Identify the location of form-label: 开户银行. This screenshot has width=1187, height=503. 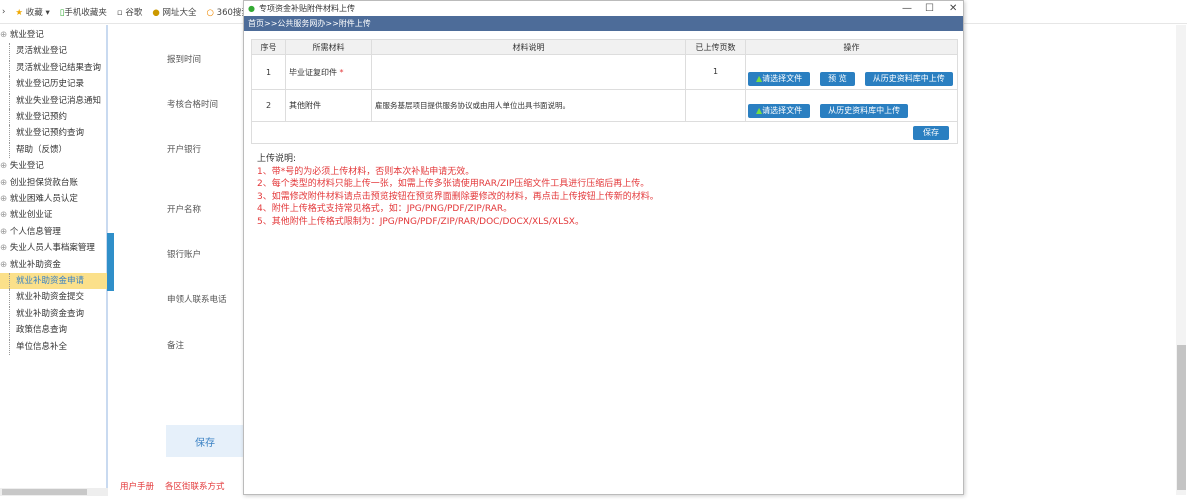
(184, 150).